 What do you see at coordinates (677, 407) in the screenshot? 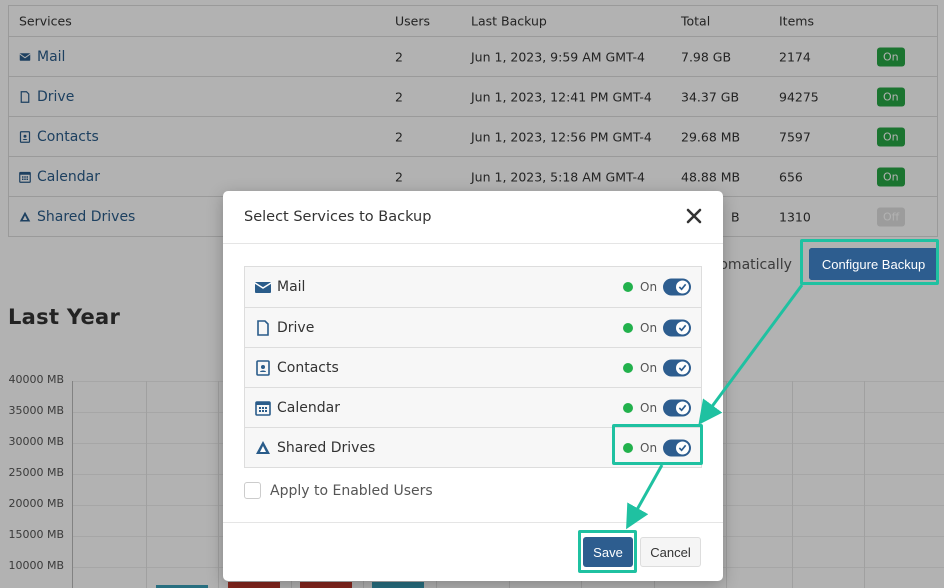
I see `service-toggle-calendar` at bounding box center [677, 407].